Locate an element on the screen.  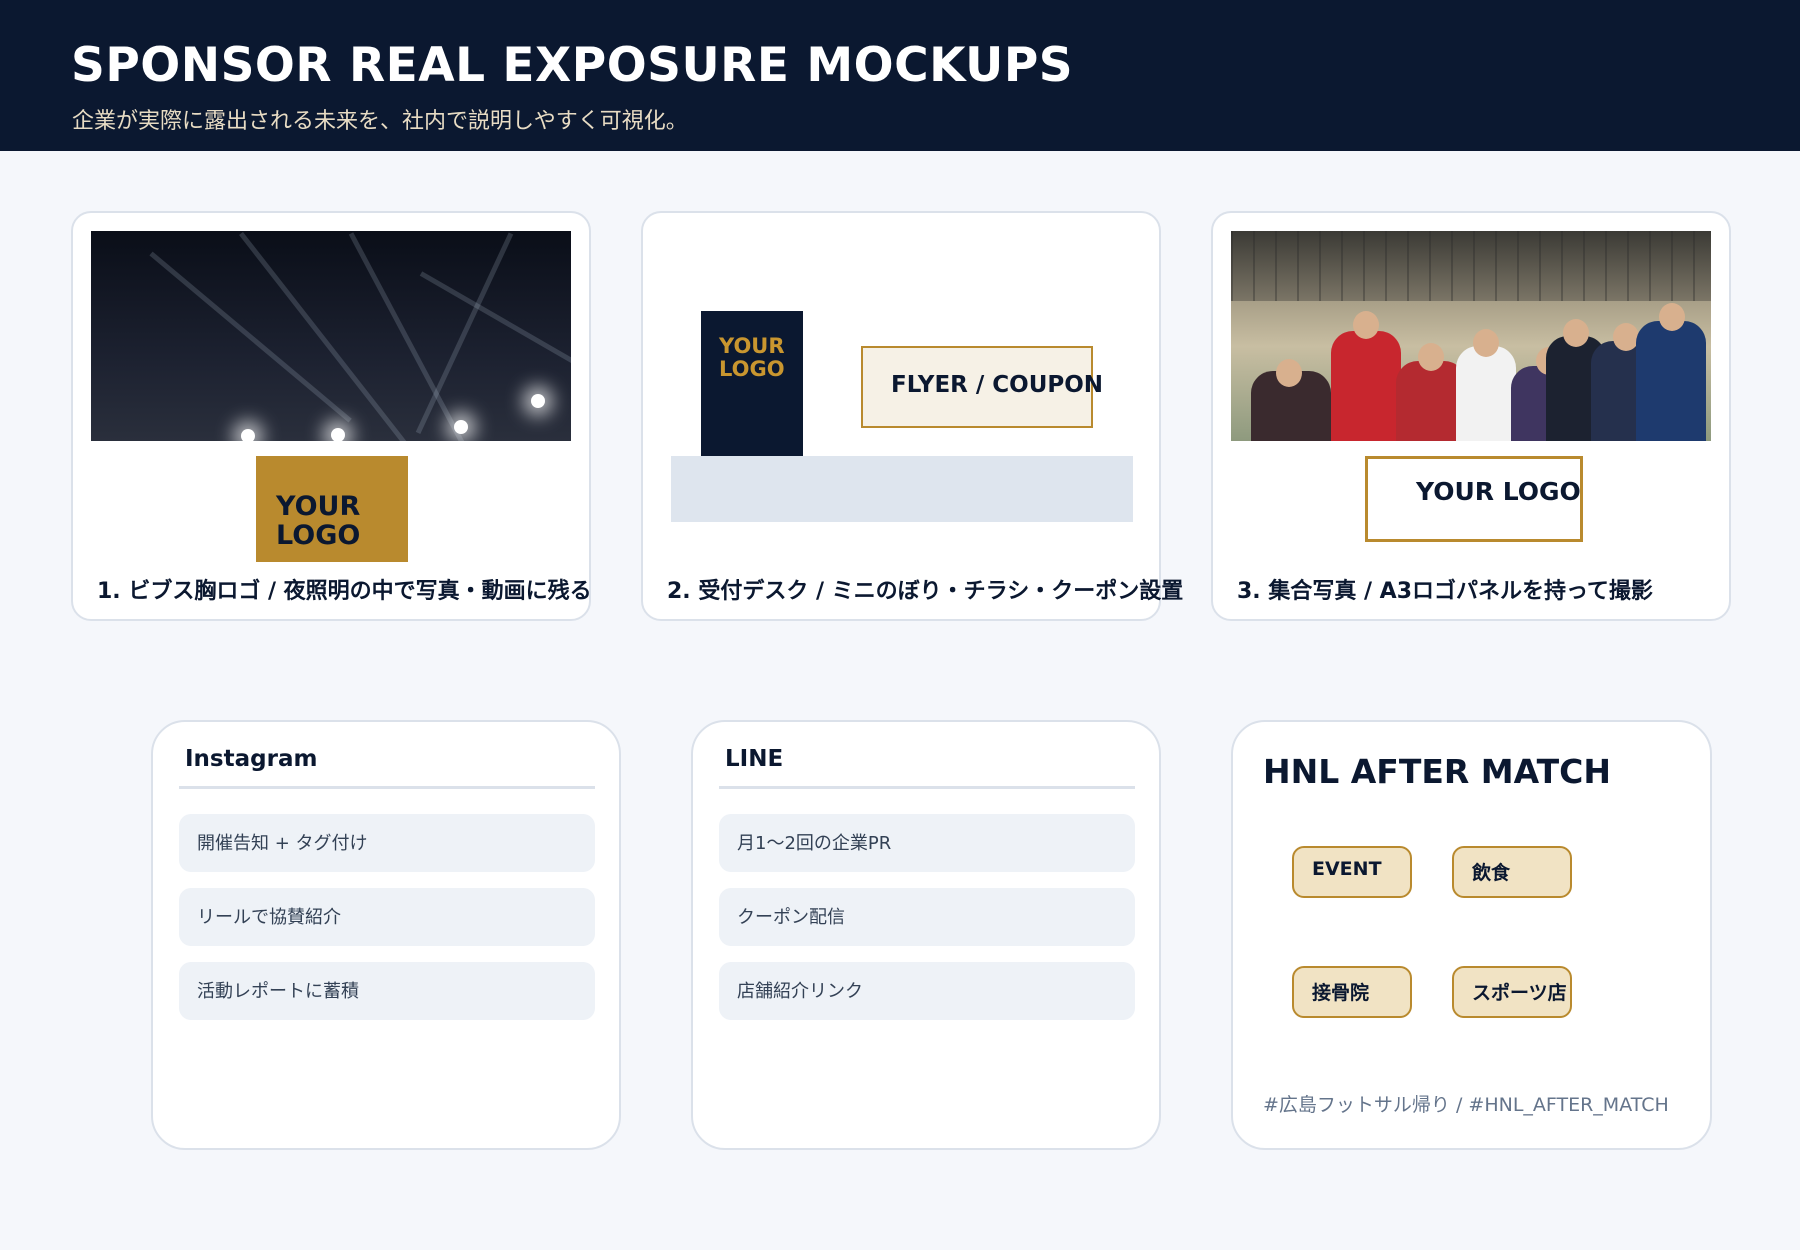
list-item: 月1〜2回の企業PR is located at coordinates (927, 843).